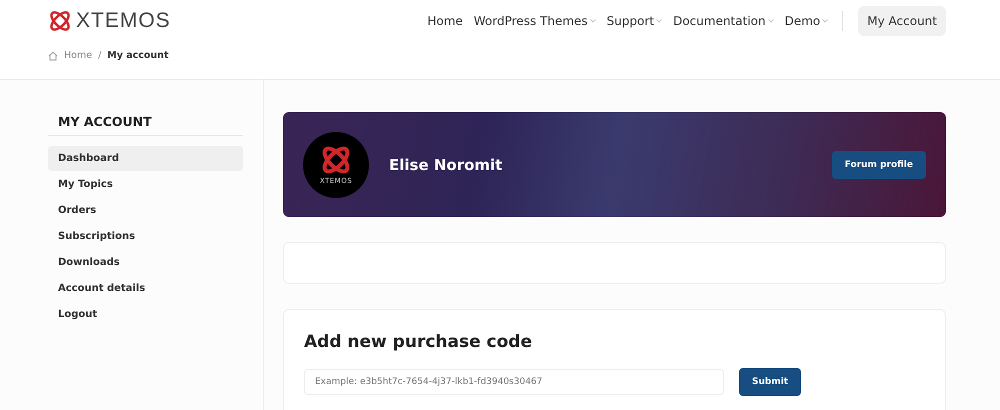  What do you see at coordinates (145, 122) in the screenshot?
I see `sidebar-title: MY ACCOUNT` at bounding box center [145, 122].